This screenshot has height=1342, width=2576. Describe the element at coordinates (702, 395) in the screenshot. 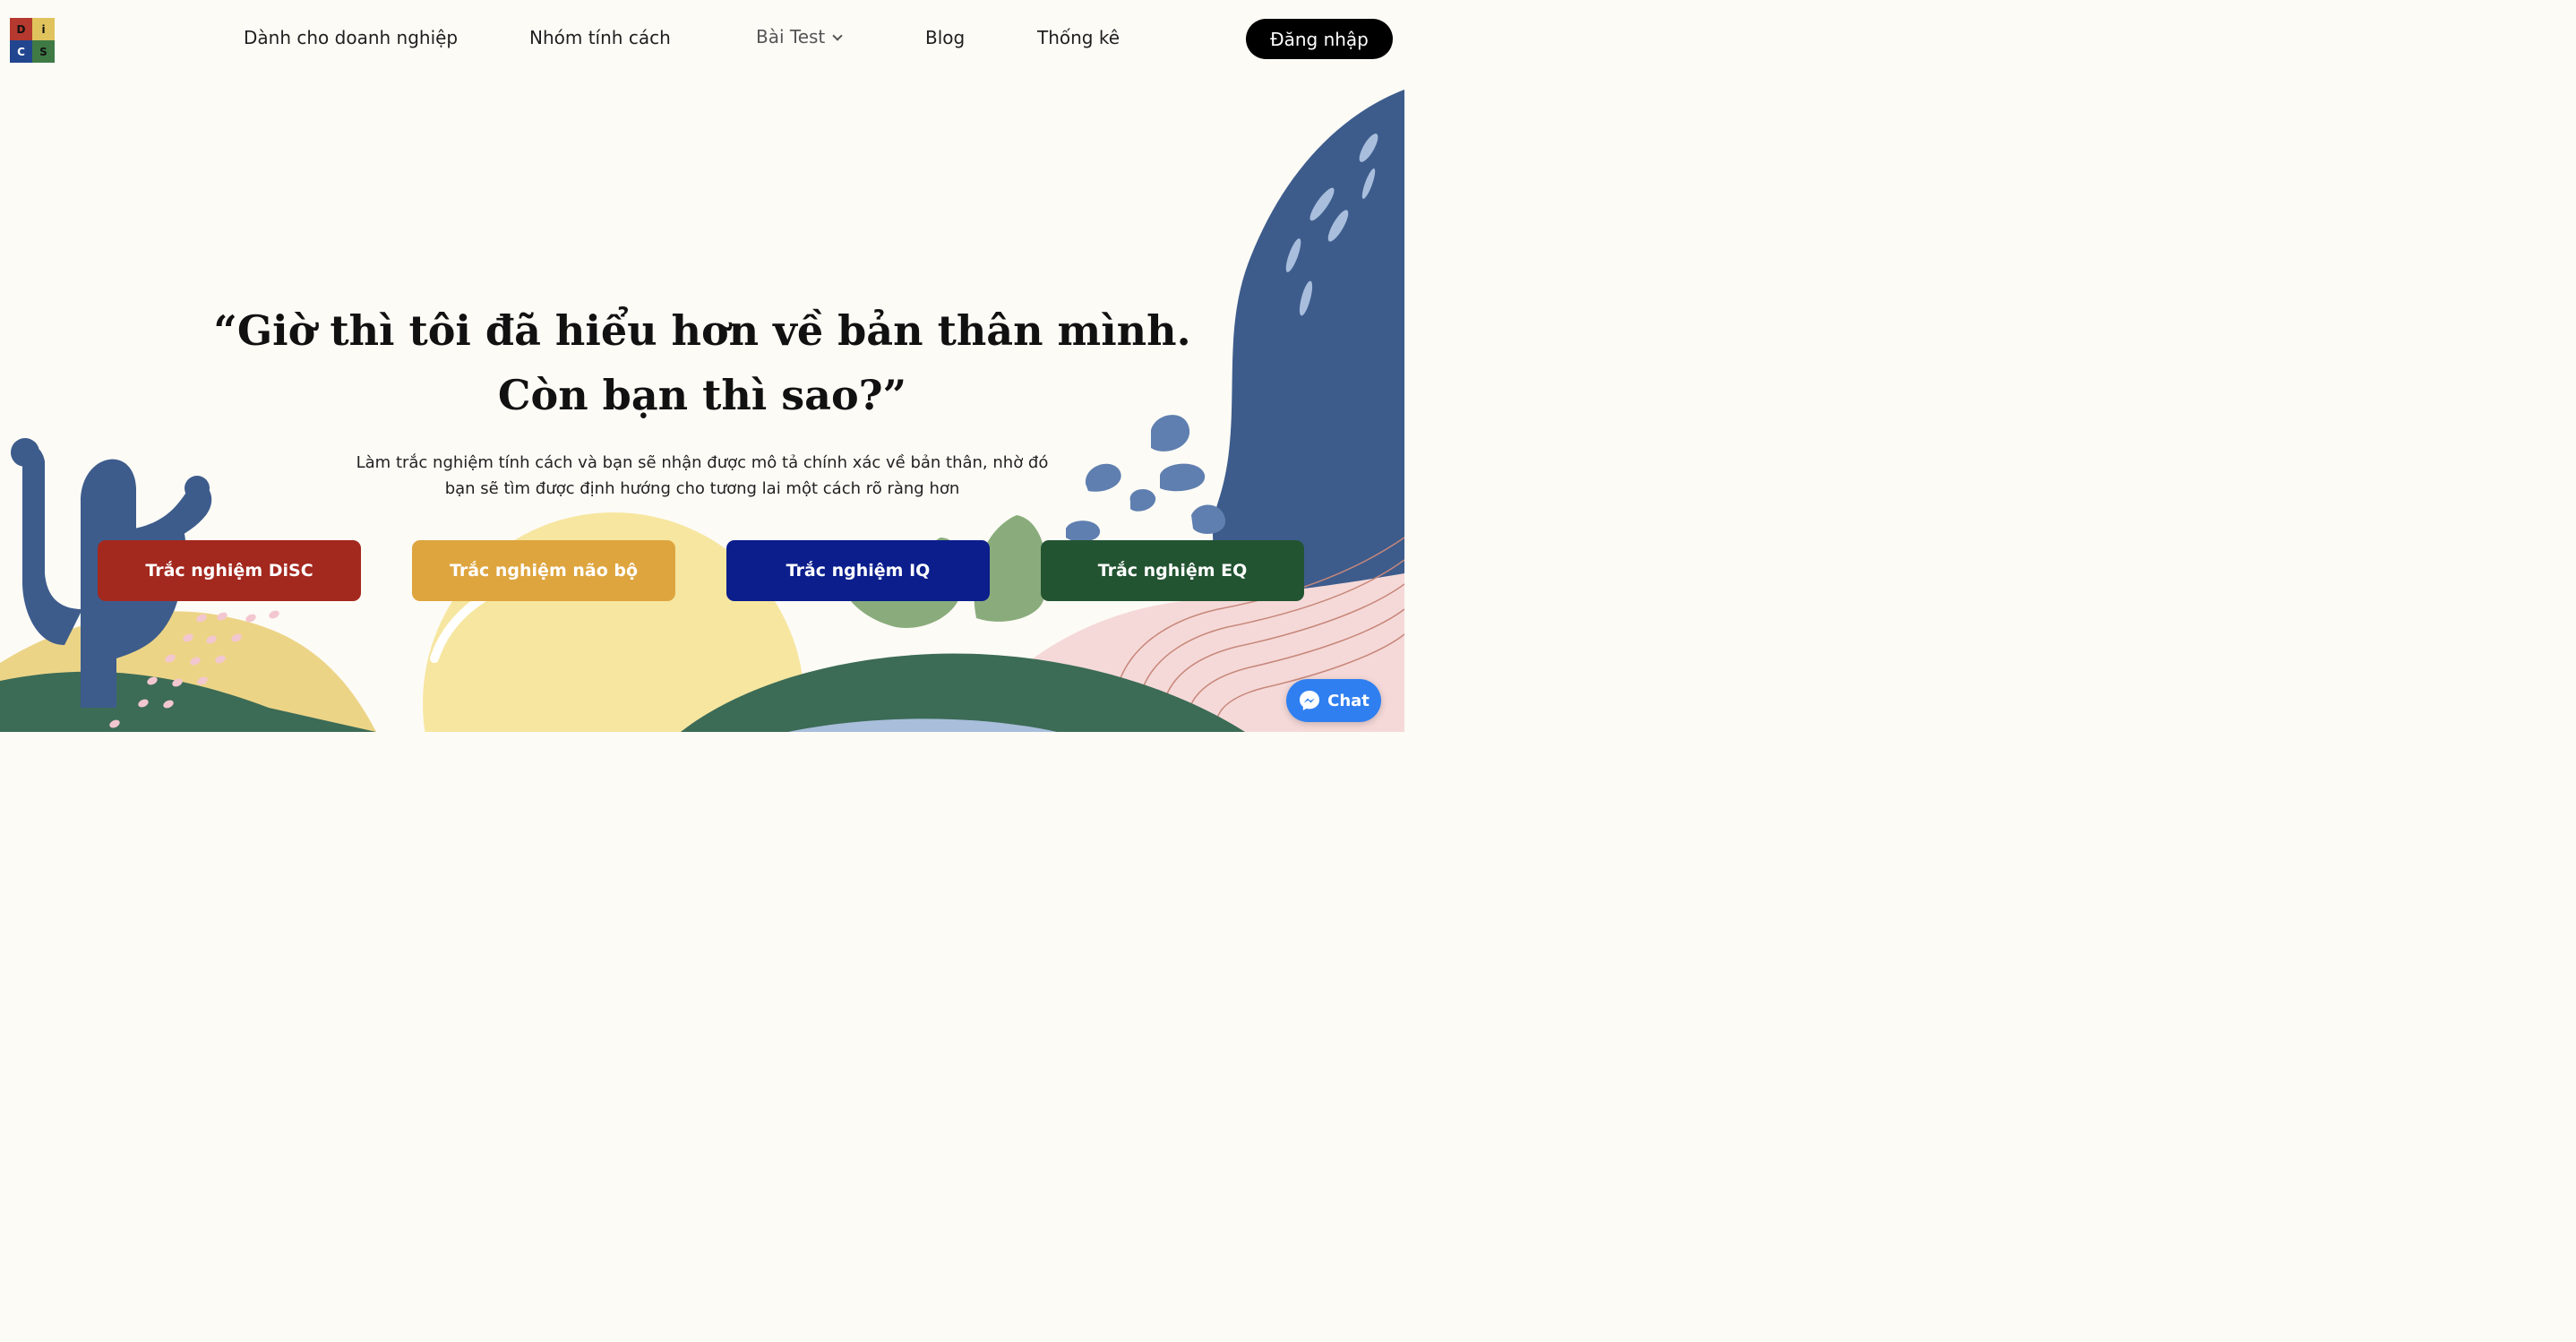

I see `hero-headline-line2: Còn bạn thì sao?”` at that location.